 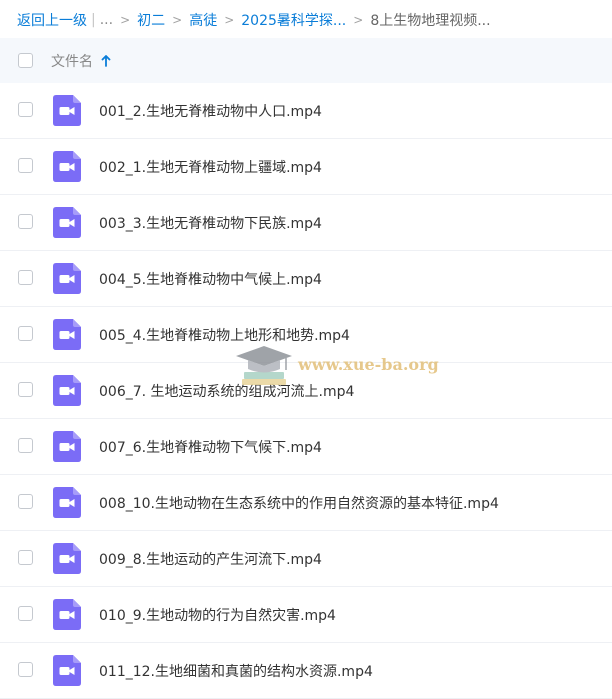 I want to click on file-row: 007_6.生地脊椎动物下气候下.mp4, so click(x=306, y=447).